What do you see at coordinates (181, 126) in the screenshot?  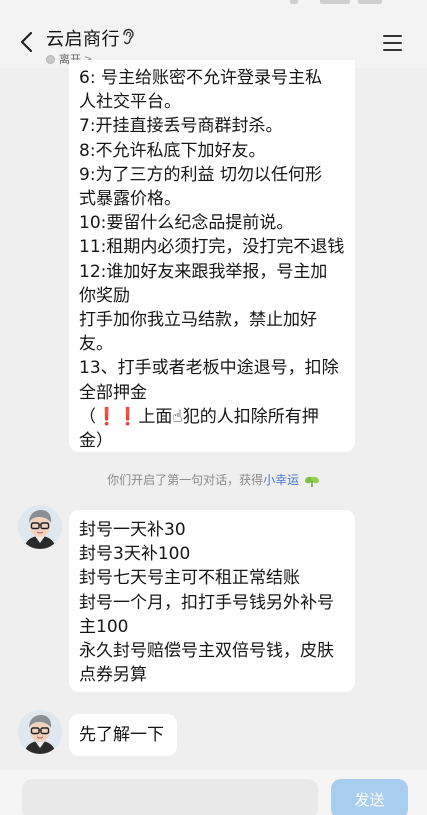 I see `message-line: 7:开挂直接丢号商群封杀。` at bounding box center [181, 126].